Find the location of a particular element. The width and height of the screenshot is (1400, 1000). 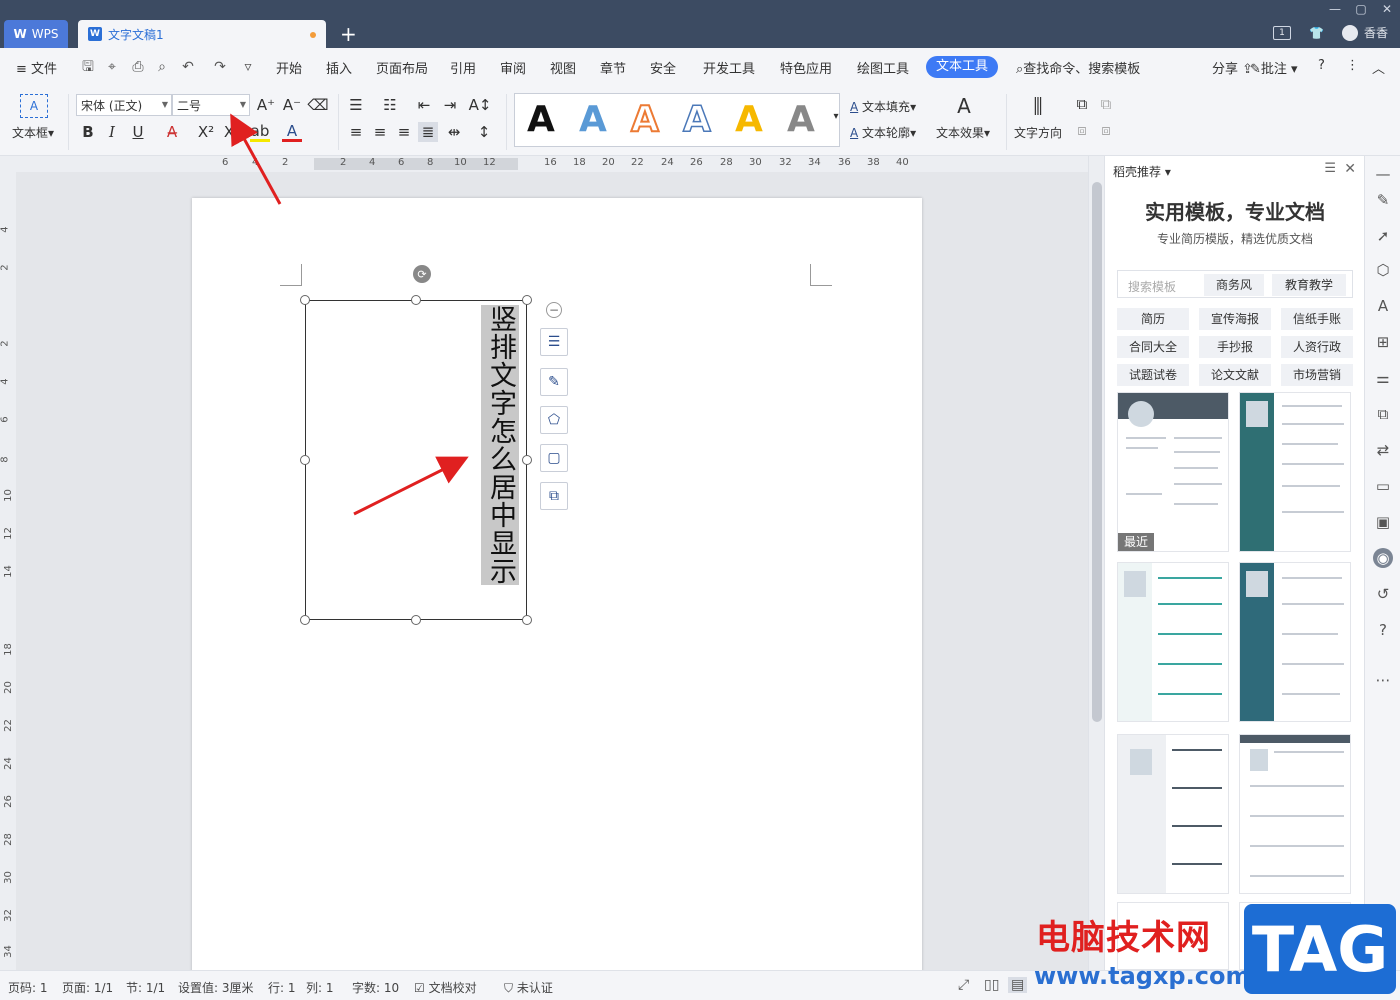

vertical-textbox: ⟳ 竖排文字怎么居中显示 is located at coordinates (416, 445).